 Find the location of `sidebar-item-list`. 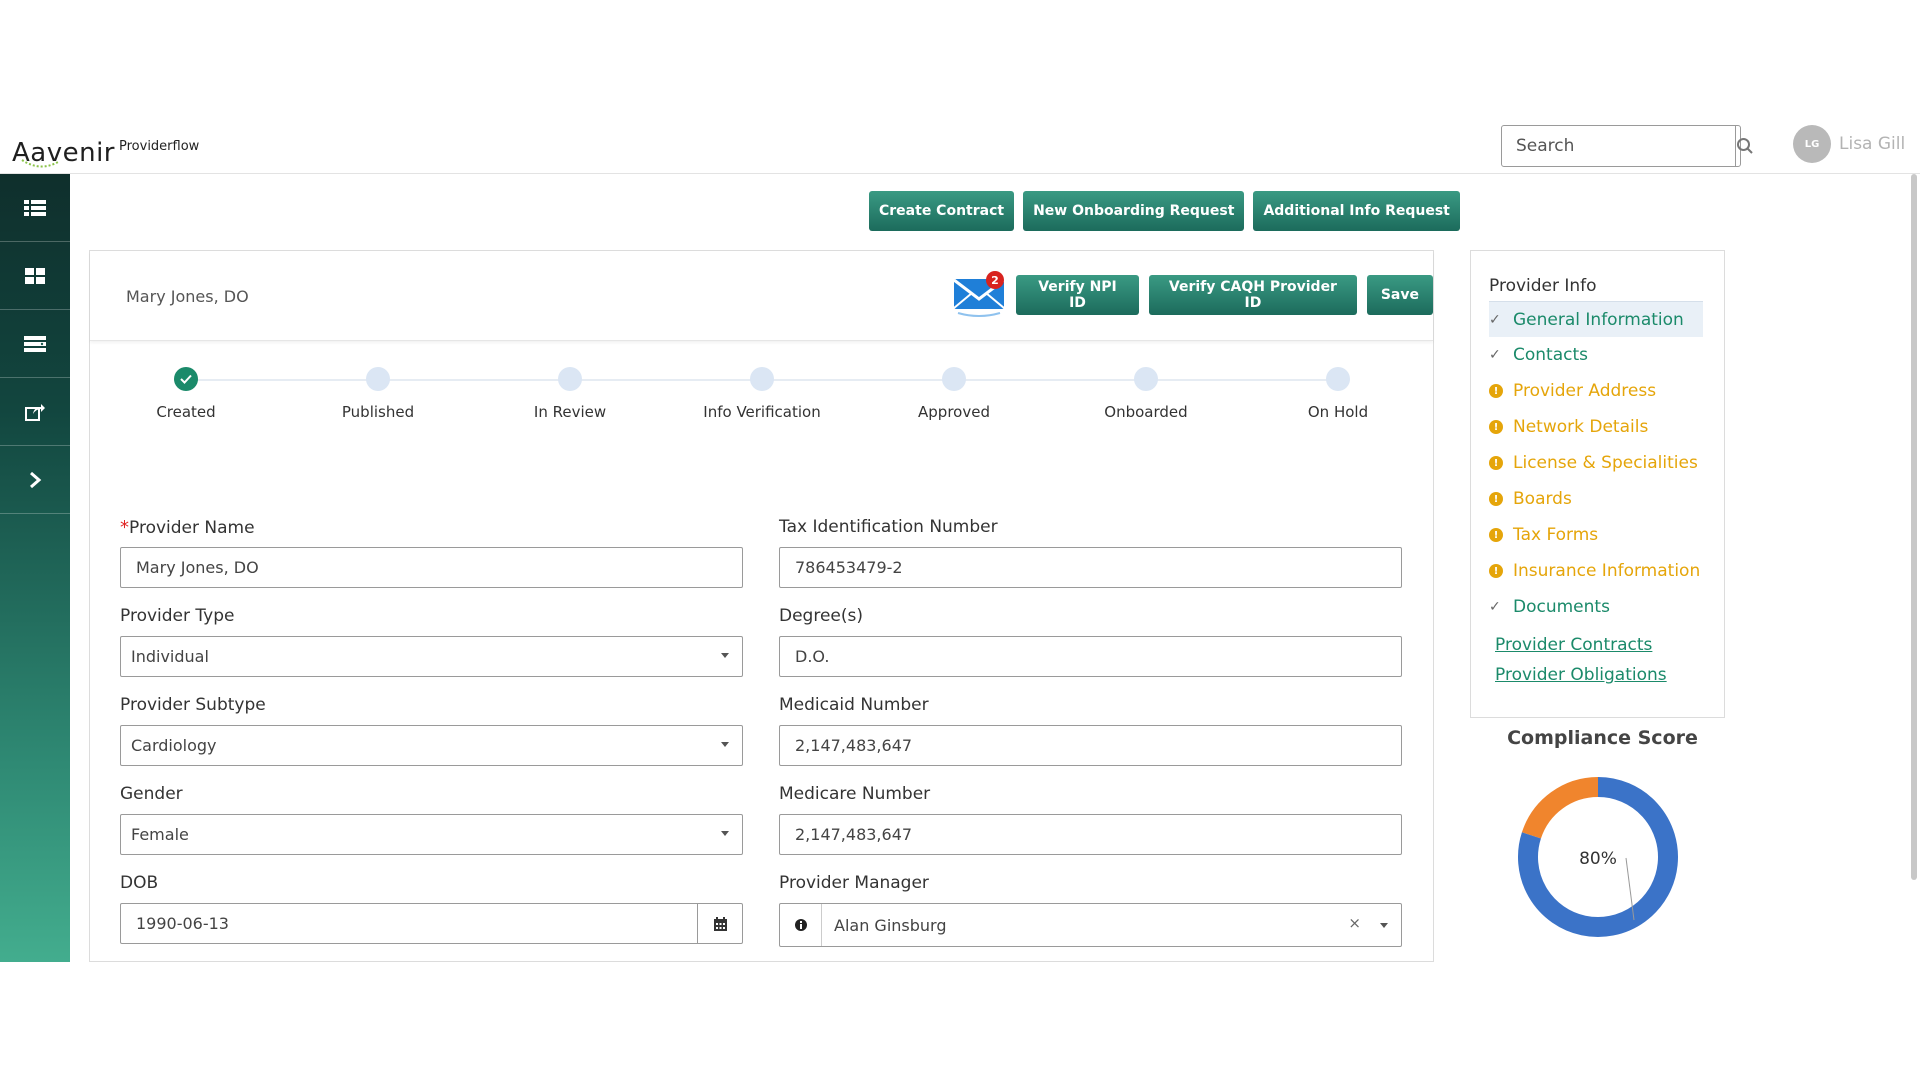

sidebar-item-list is located at coordinates (35, 208).